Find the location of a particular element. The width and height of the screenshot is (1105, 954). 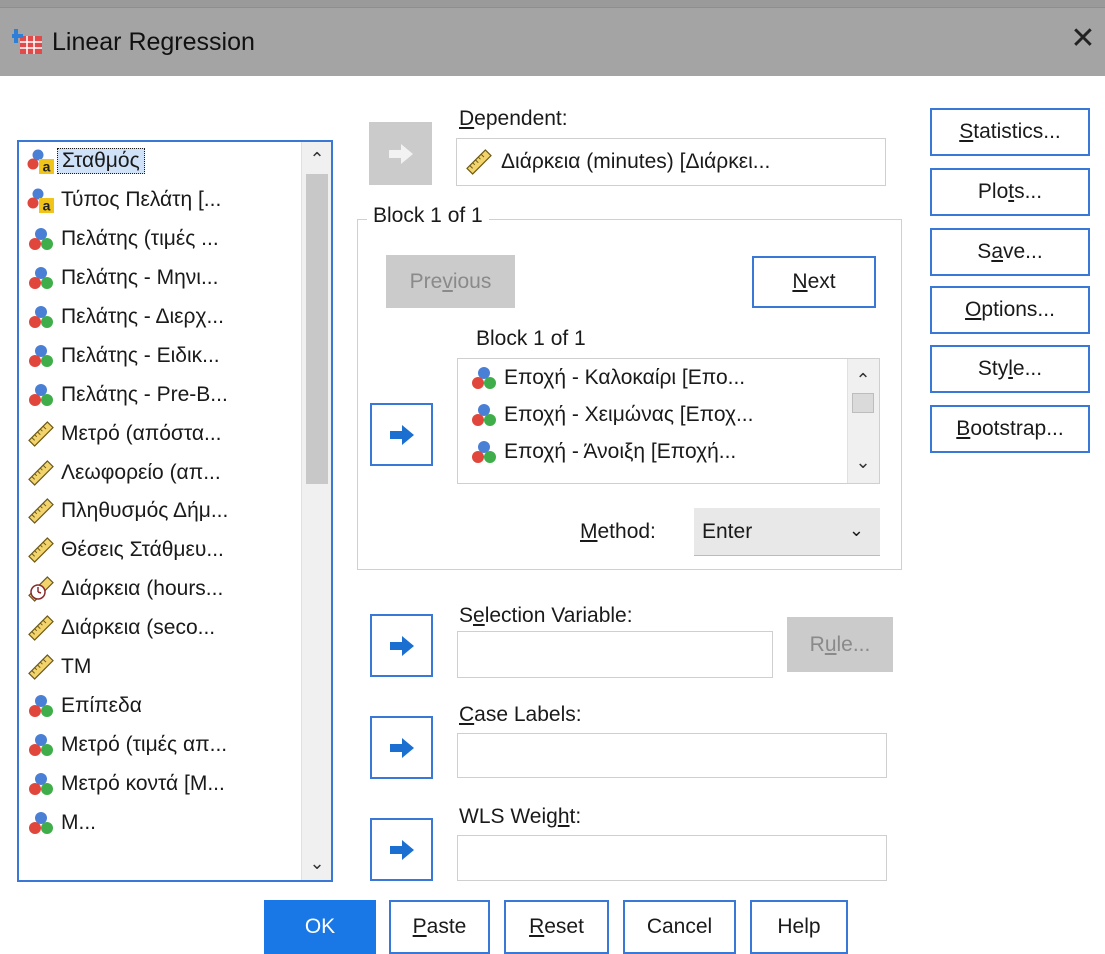

cancel-button: Cancel is located at coordinates (679, 927).